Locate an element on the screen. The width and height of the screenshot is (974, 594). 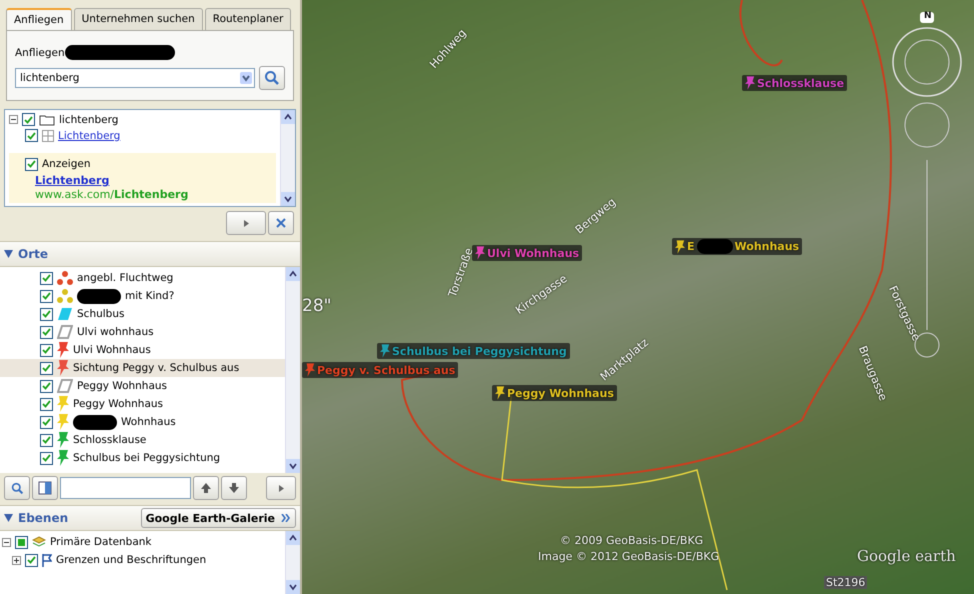
search-icon is located at coordinates (272, 78).